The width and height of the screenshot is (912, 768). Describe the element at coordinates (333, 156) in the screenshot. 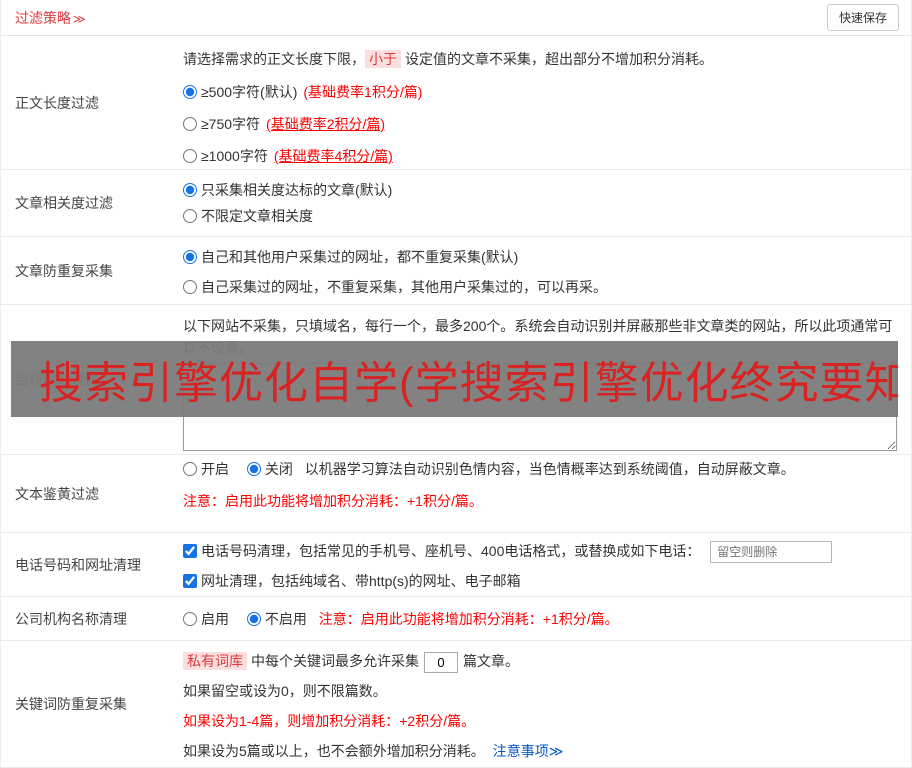

I see `length-1000-rate-note: (基础费率4积分/篇)` at that location.